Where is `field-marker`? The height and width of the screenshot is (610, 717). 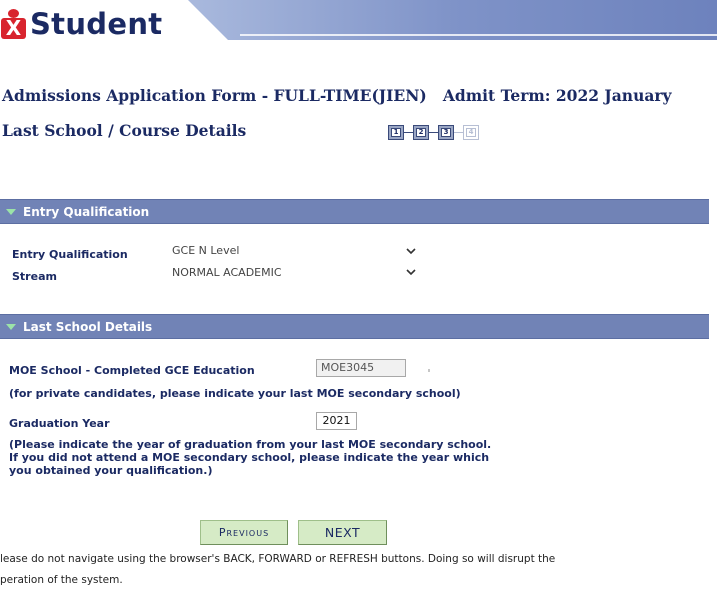
field-marker is located at coordinates (429, 370).